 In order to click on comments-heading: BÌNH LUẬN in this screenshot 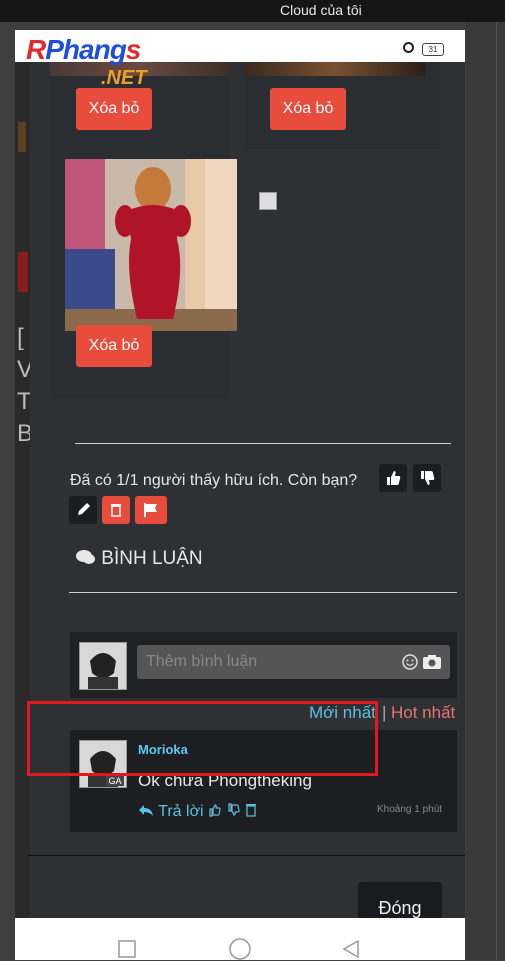, I will do `click(139, 559)`.